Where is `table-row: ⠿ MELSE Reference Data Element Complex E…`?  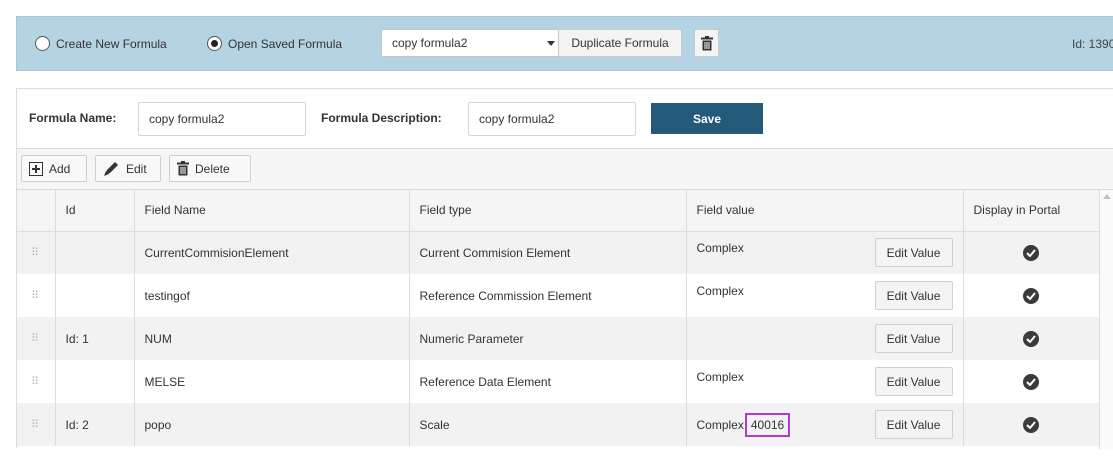 table-row: ⠿ MELSE Reference Data Element Complex E… is located at coordinates (558, 381).